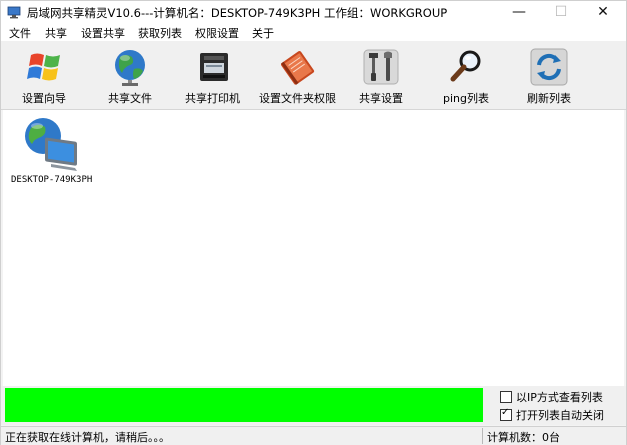 This screenshot has width=627, height=445. I want to click on folder-permissions-button: 设置文件夹权限, so click(298, 75).